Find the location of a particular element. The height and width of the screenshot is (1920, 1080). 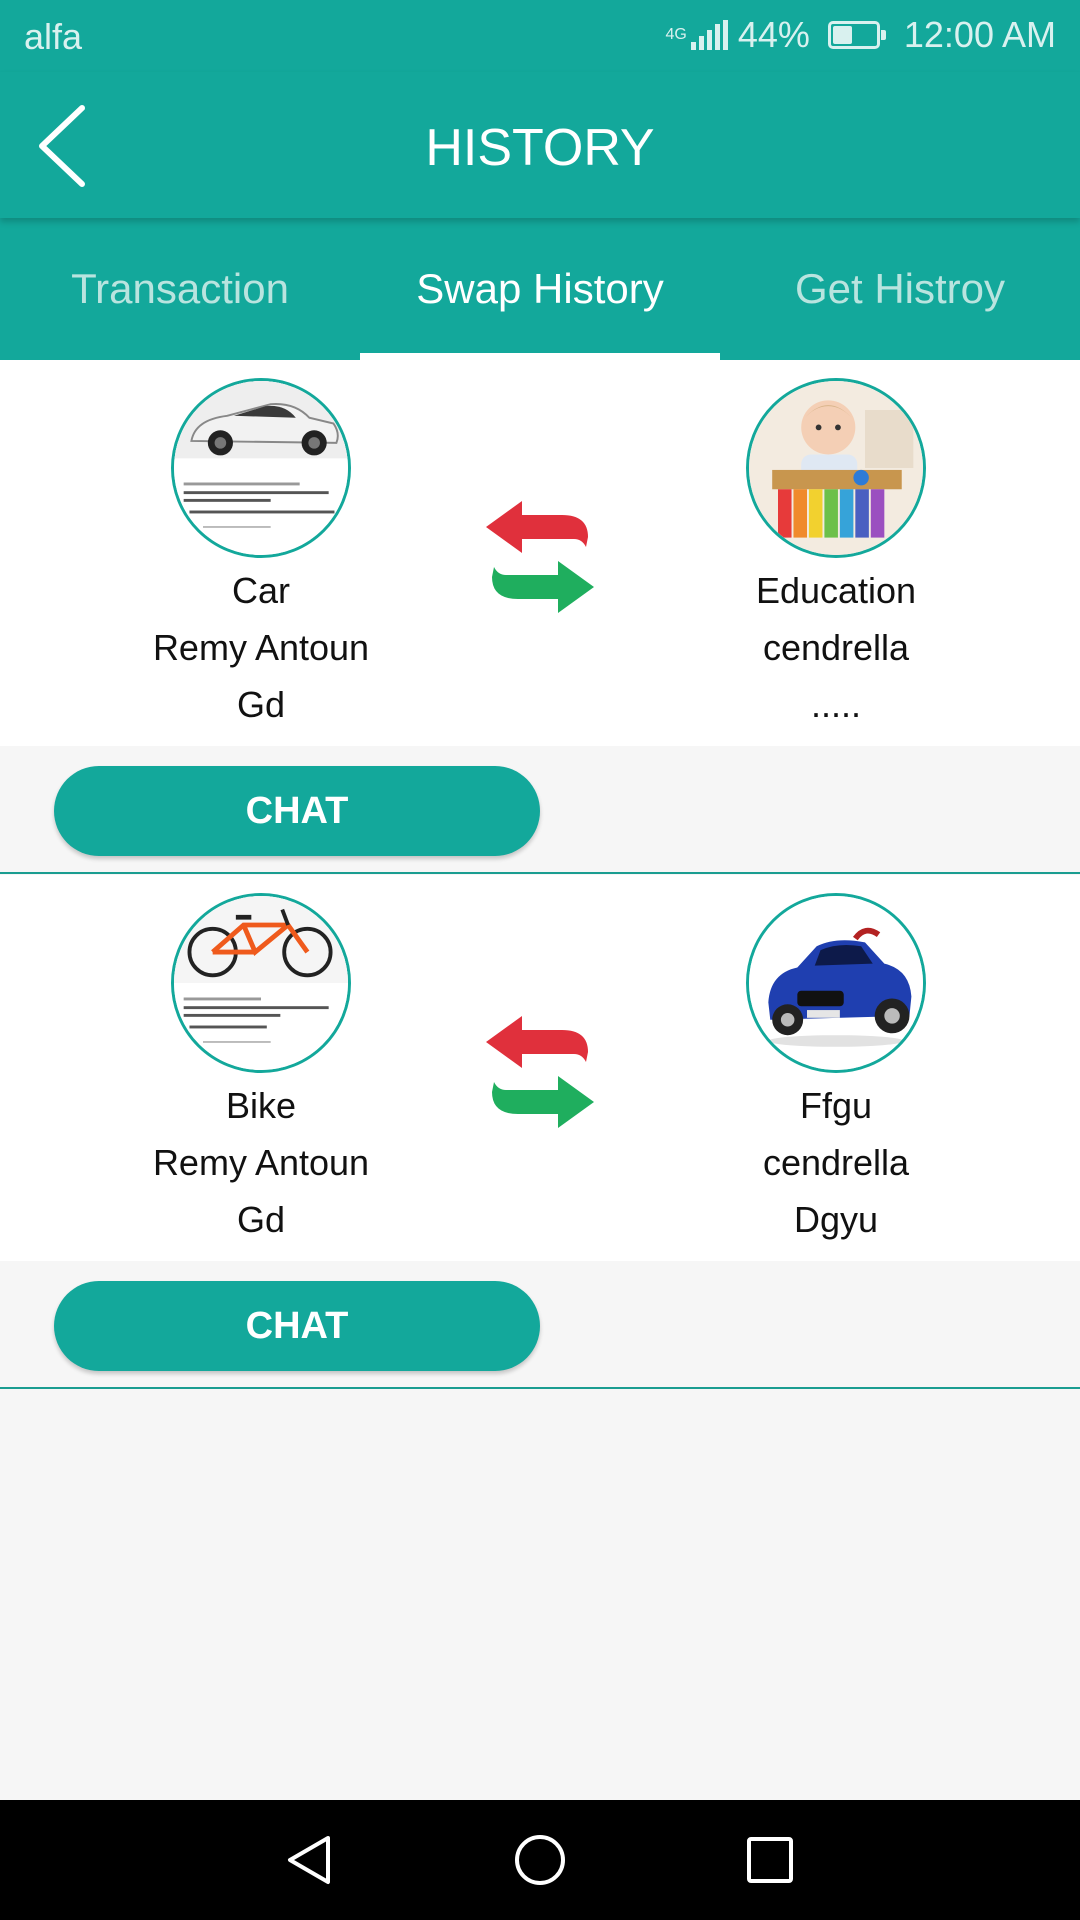

toy-car-image is located at coordinates (261, 468).